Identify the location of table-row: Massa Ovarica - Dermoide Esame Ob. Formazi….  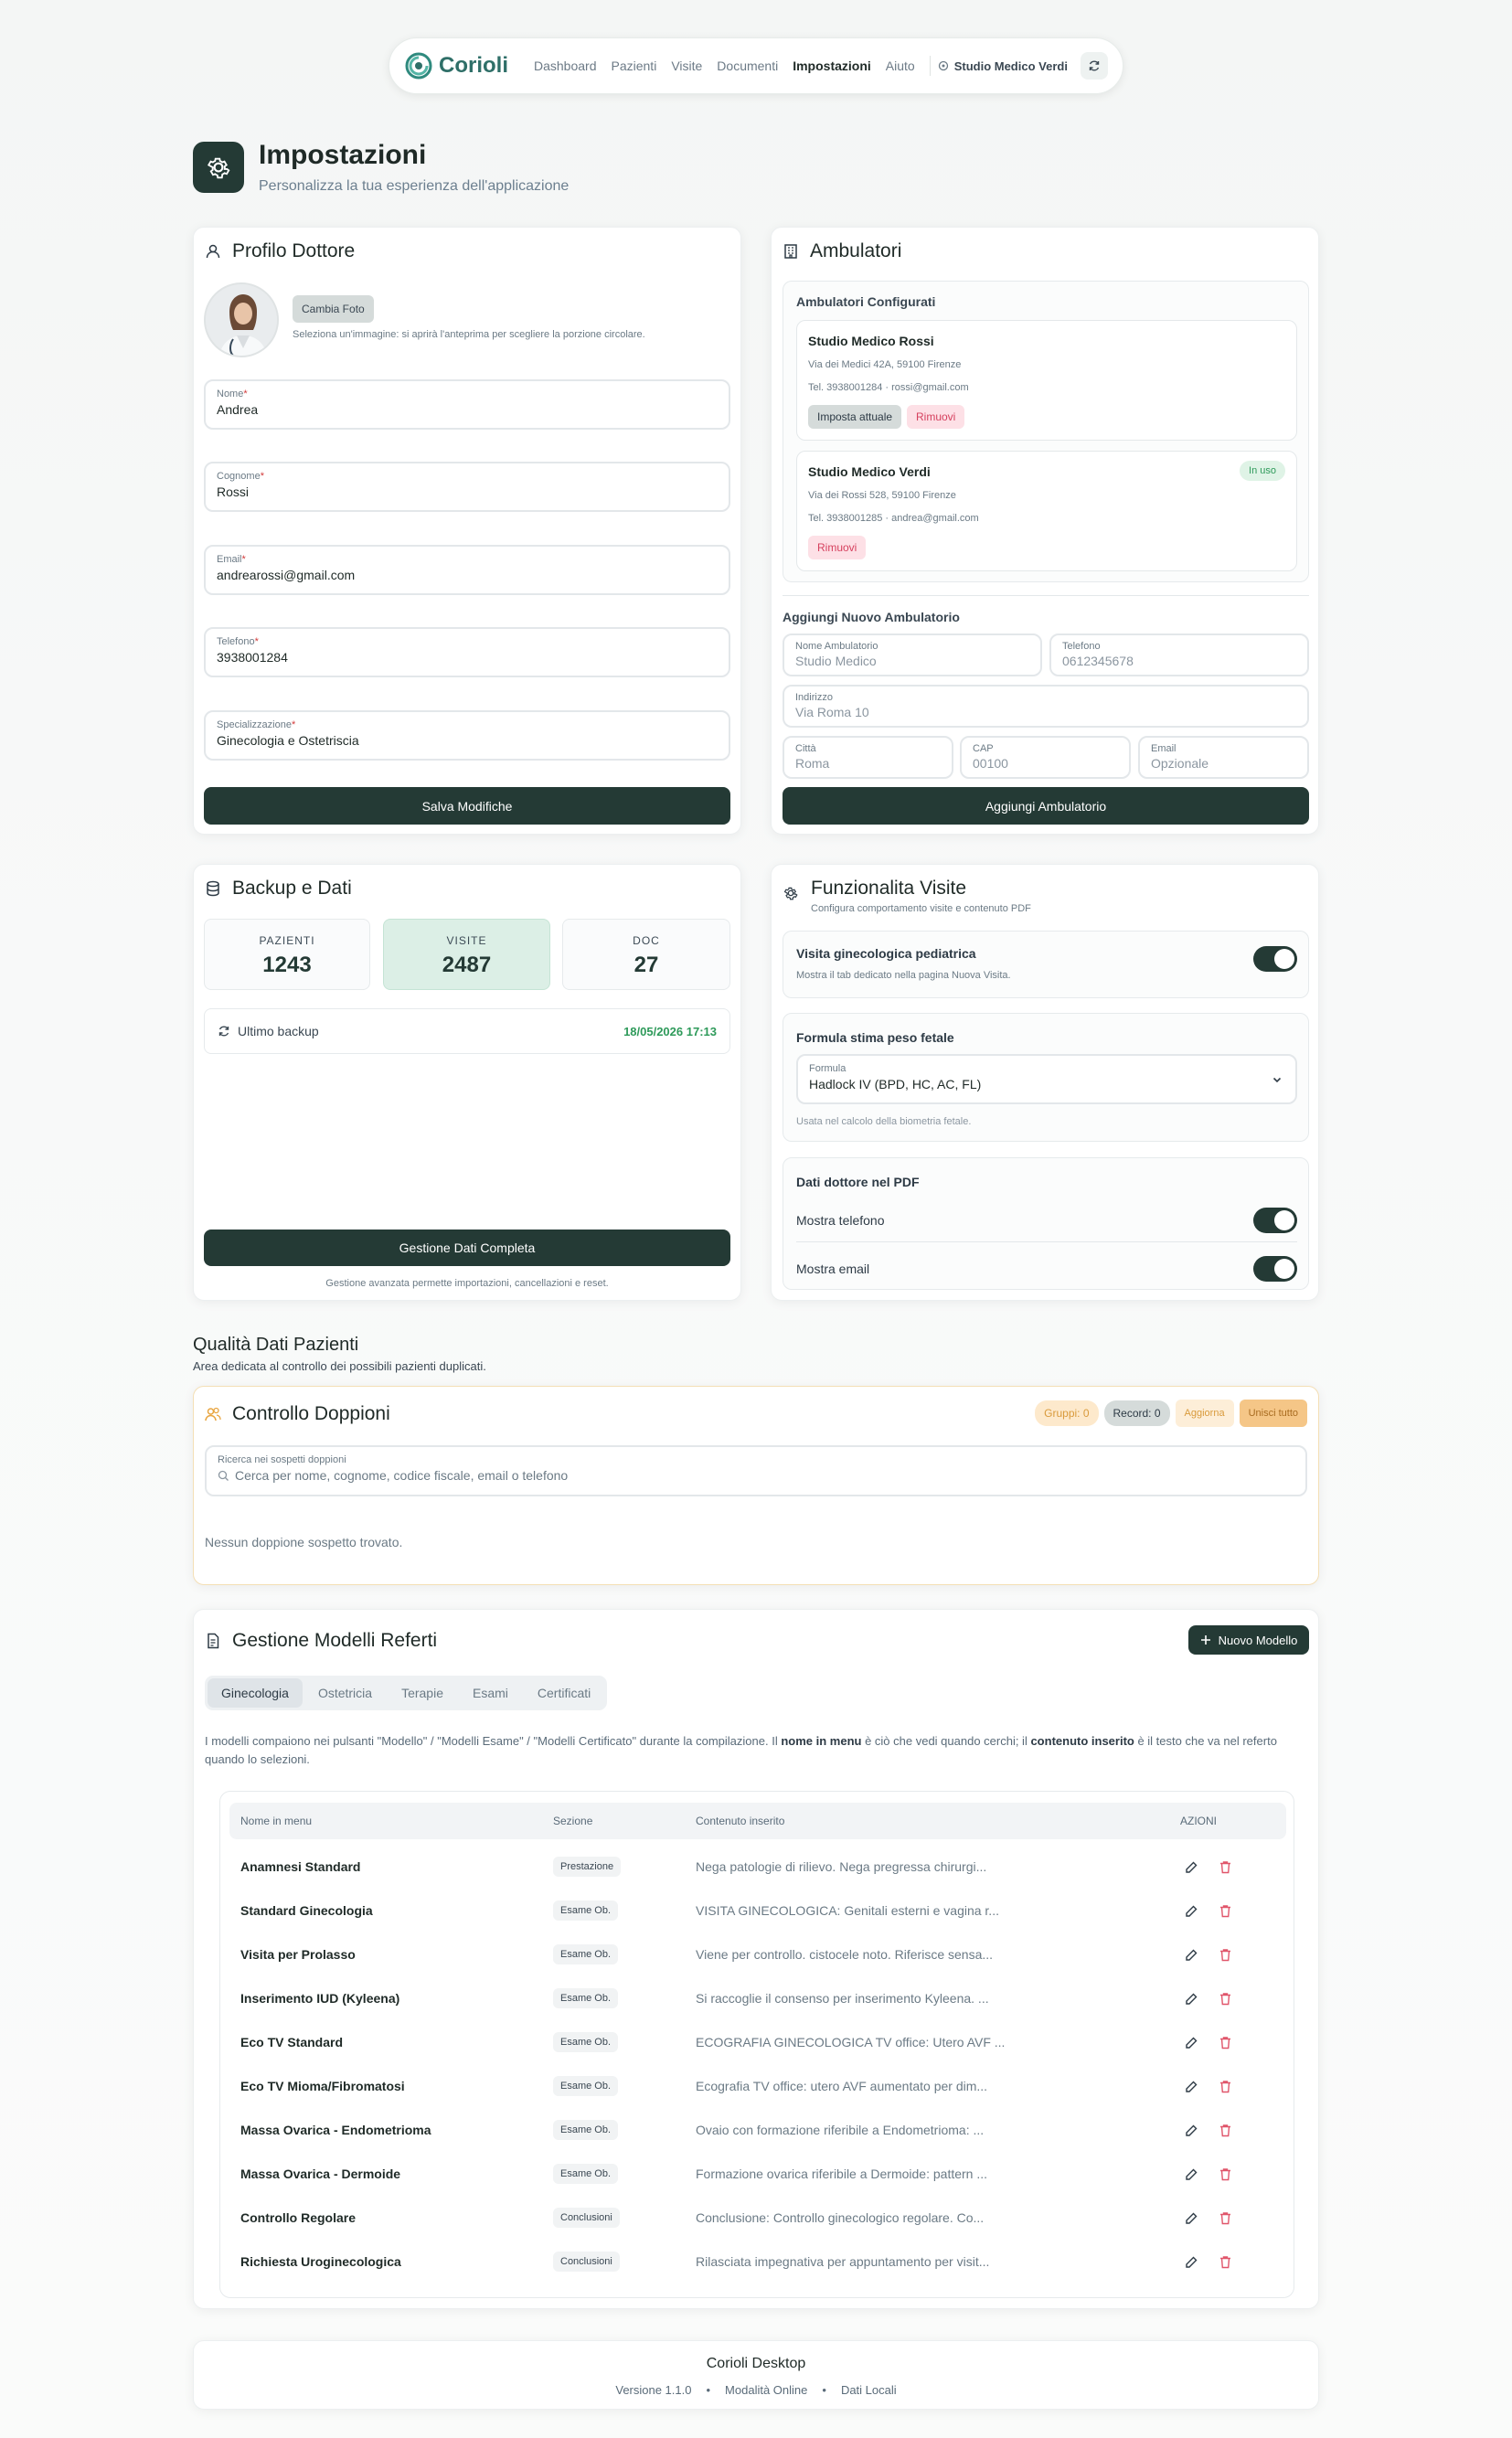
(757, 2174).